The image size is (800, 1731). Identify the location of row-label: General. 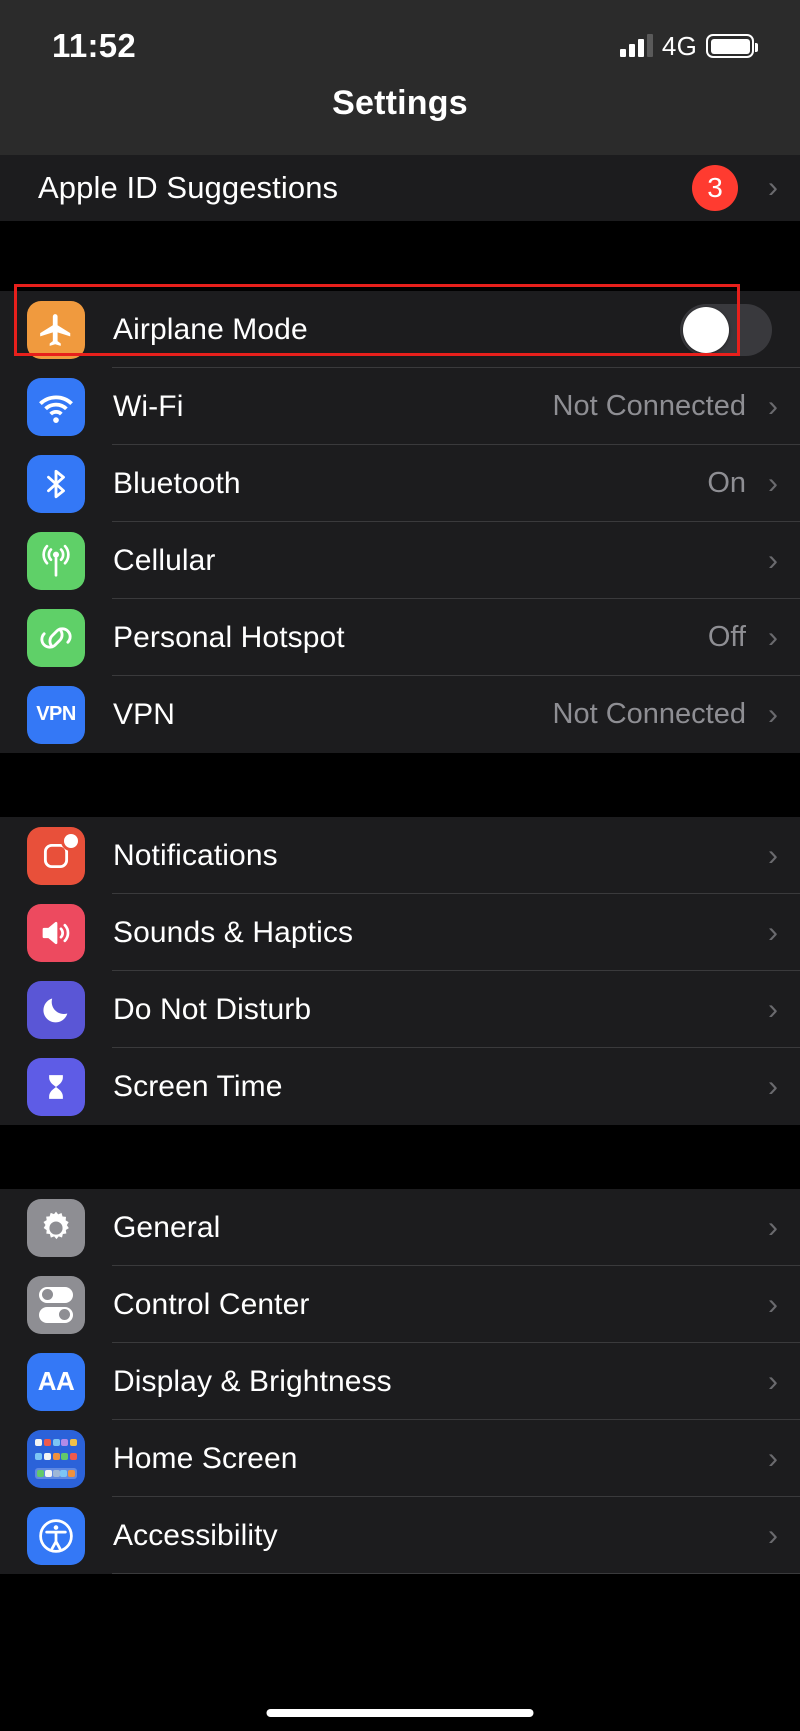
(167, 1227).